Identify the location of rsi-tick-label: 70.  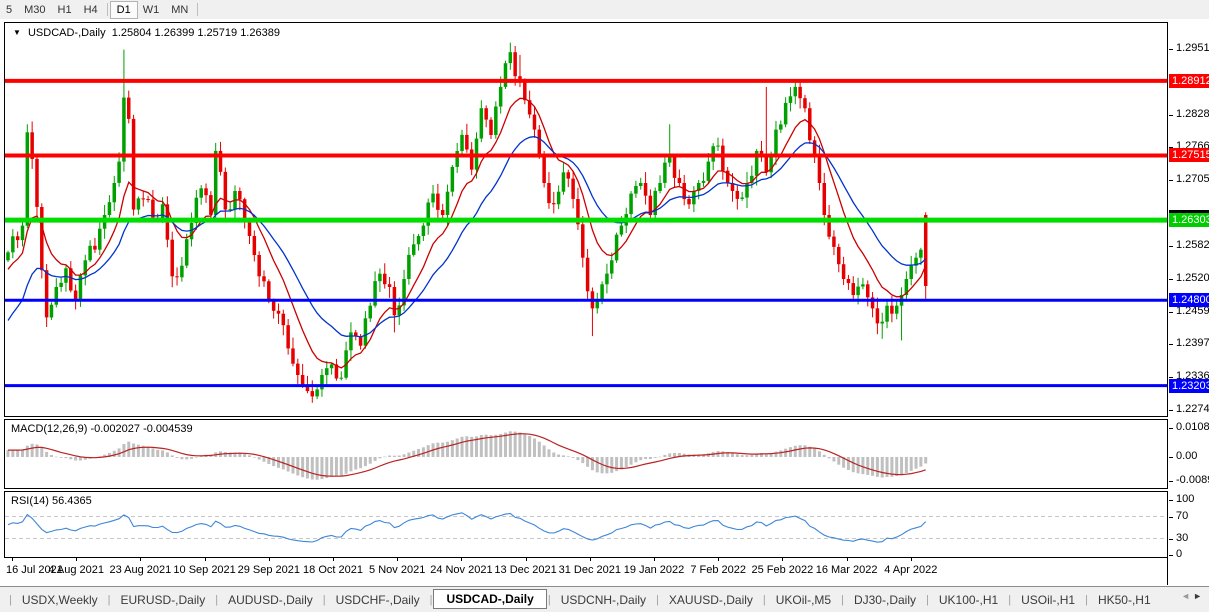
(1182, 515).